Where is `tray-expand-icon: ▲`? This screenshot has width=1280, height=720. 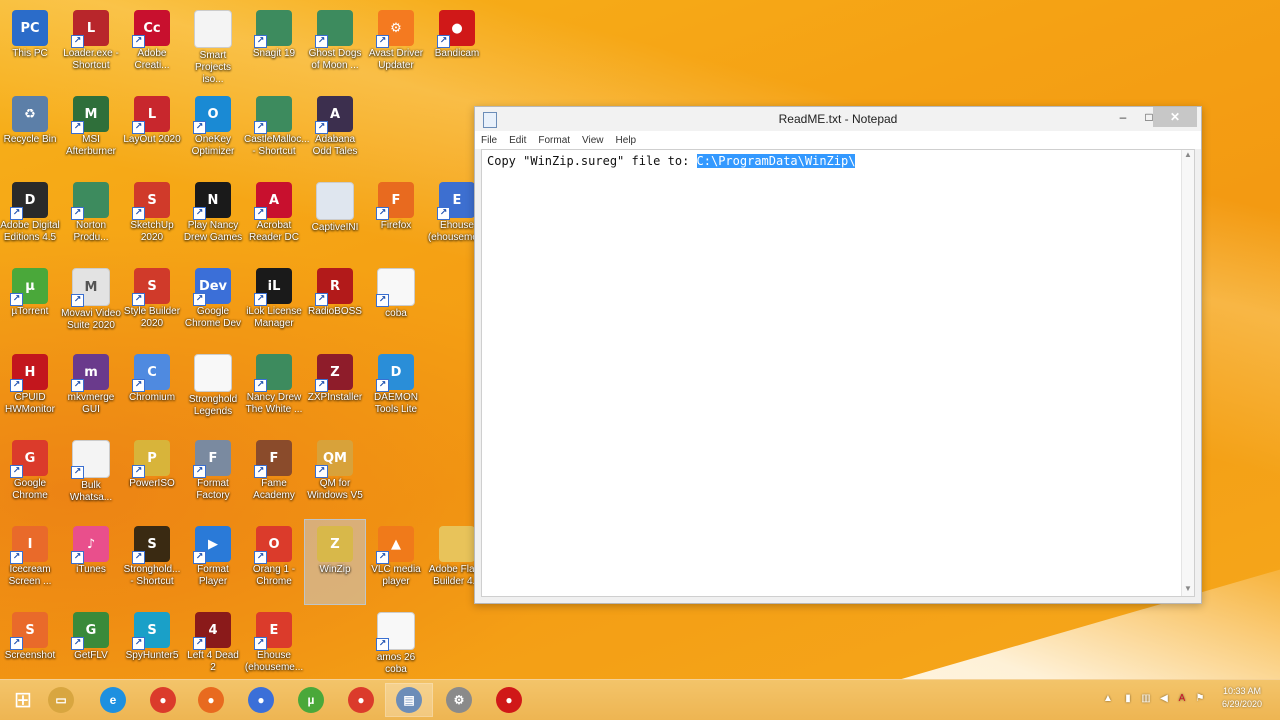 tray-expand-icon: ▲ is located at coordinates (1108, 699).